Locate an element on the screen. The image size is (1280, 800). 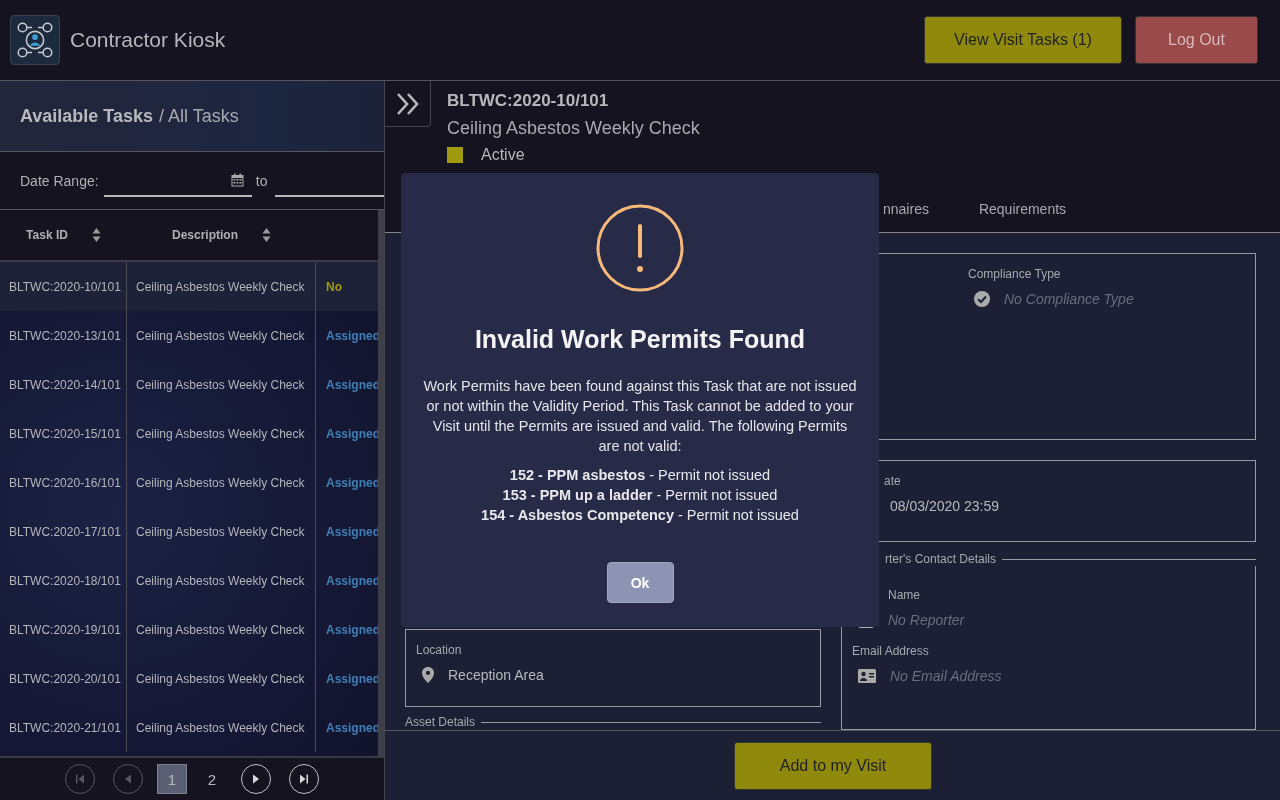
panel-title: Available Tasks is located at coordinates (87, 116).